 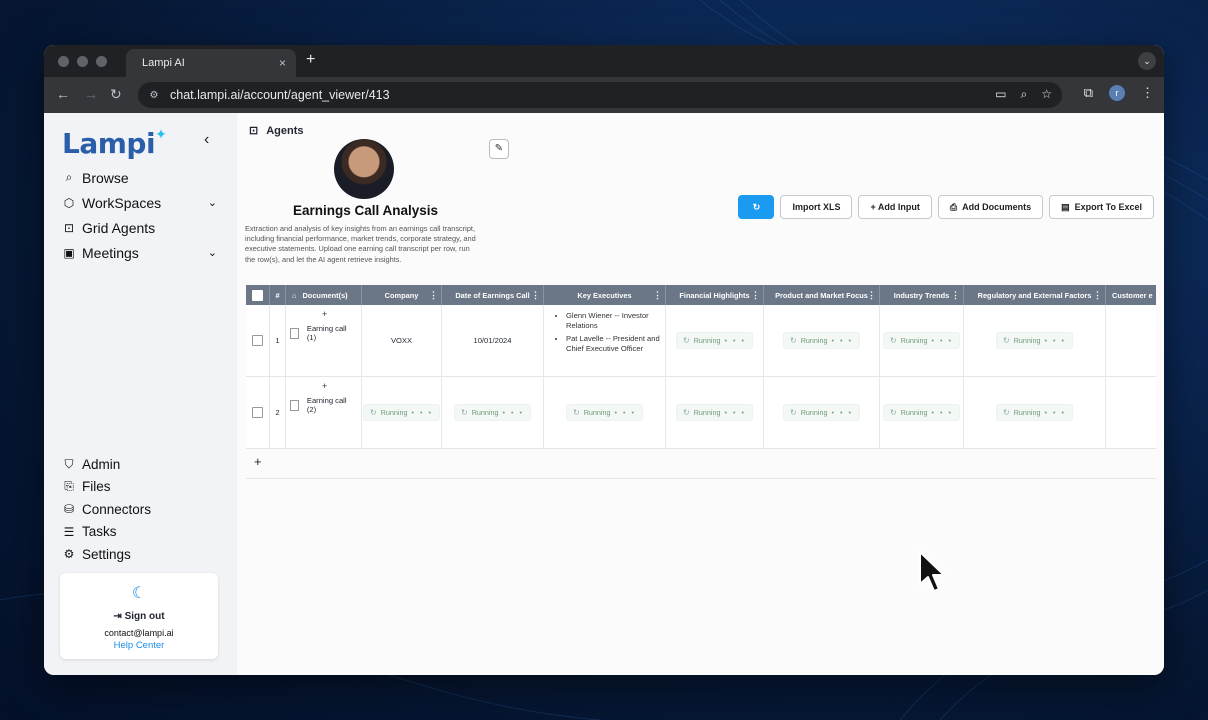 What do you see at coordinates (1131, 295) in the screenshot?
I see `column-header-customer: Customer e` at bounding box center [1131, 295].